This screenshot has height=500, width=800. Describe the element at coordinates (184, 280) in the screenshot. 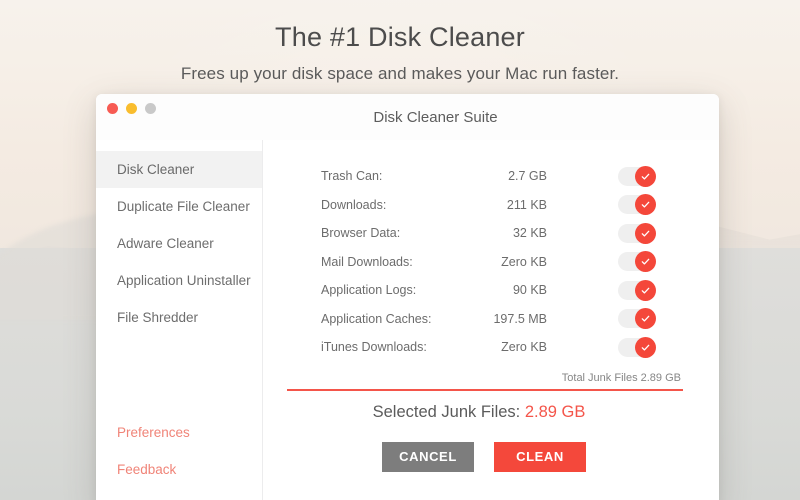

I see `sidebar-item-label: Application Uninstaller` at that location.